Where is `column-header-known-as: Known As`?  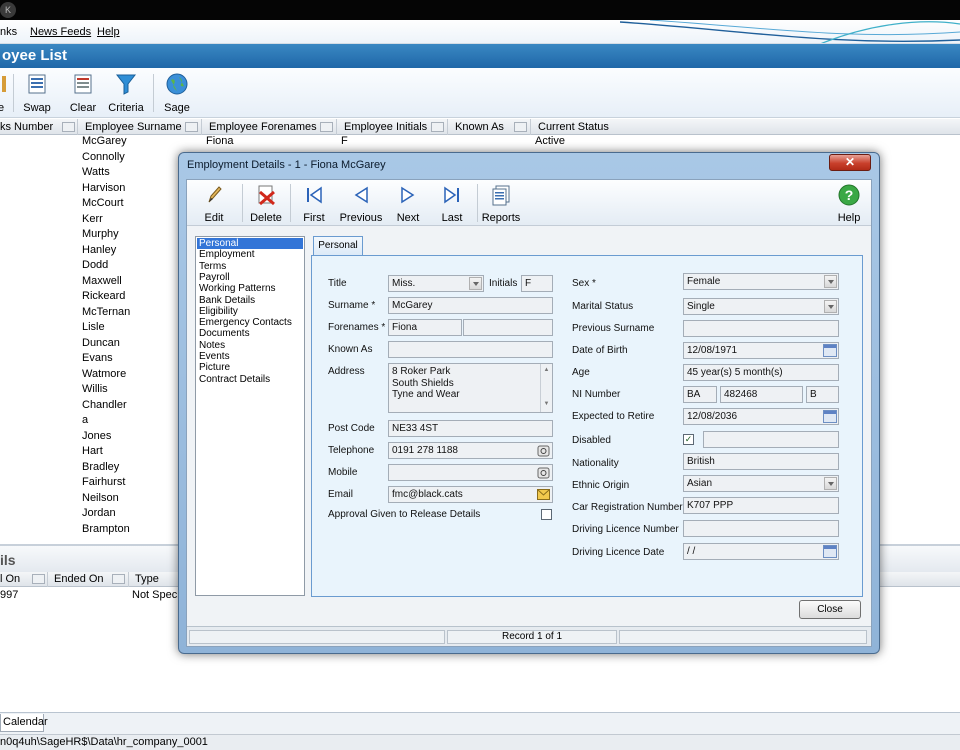 column-header-known-as: Known As is located at coordinates (490, 127).